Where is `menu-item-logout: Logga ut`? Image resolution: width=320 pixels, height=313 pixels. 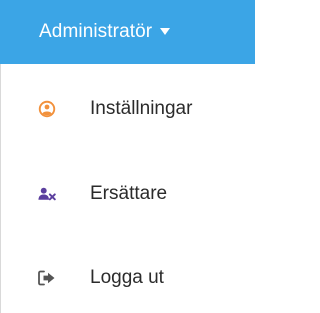
menu-item-logout: Logga ut is located at coordinates (128, 278).